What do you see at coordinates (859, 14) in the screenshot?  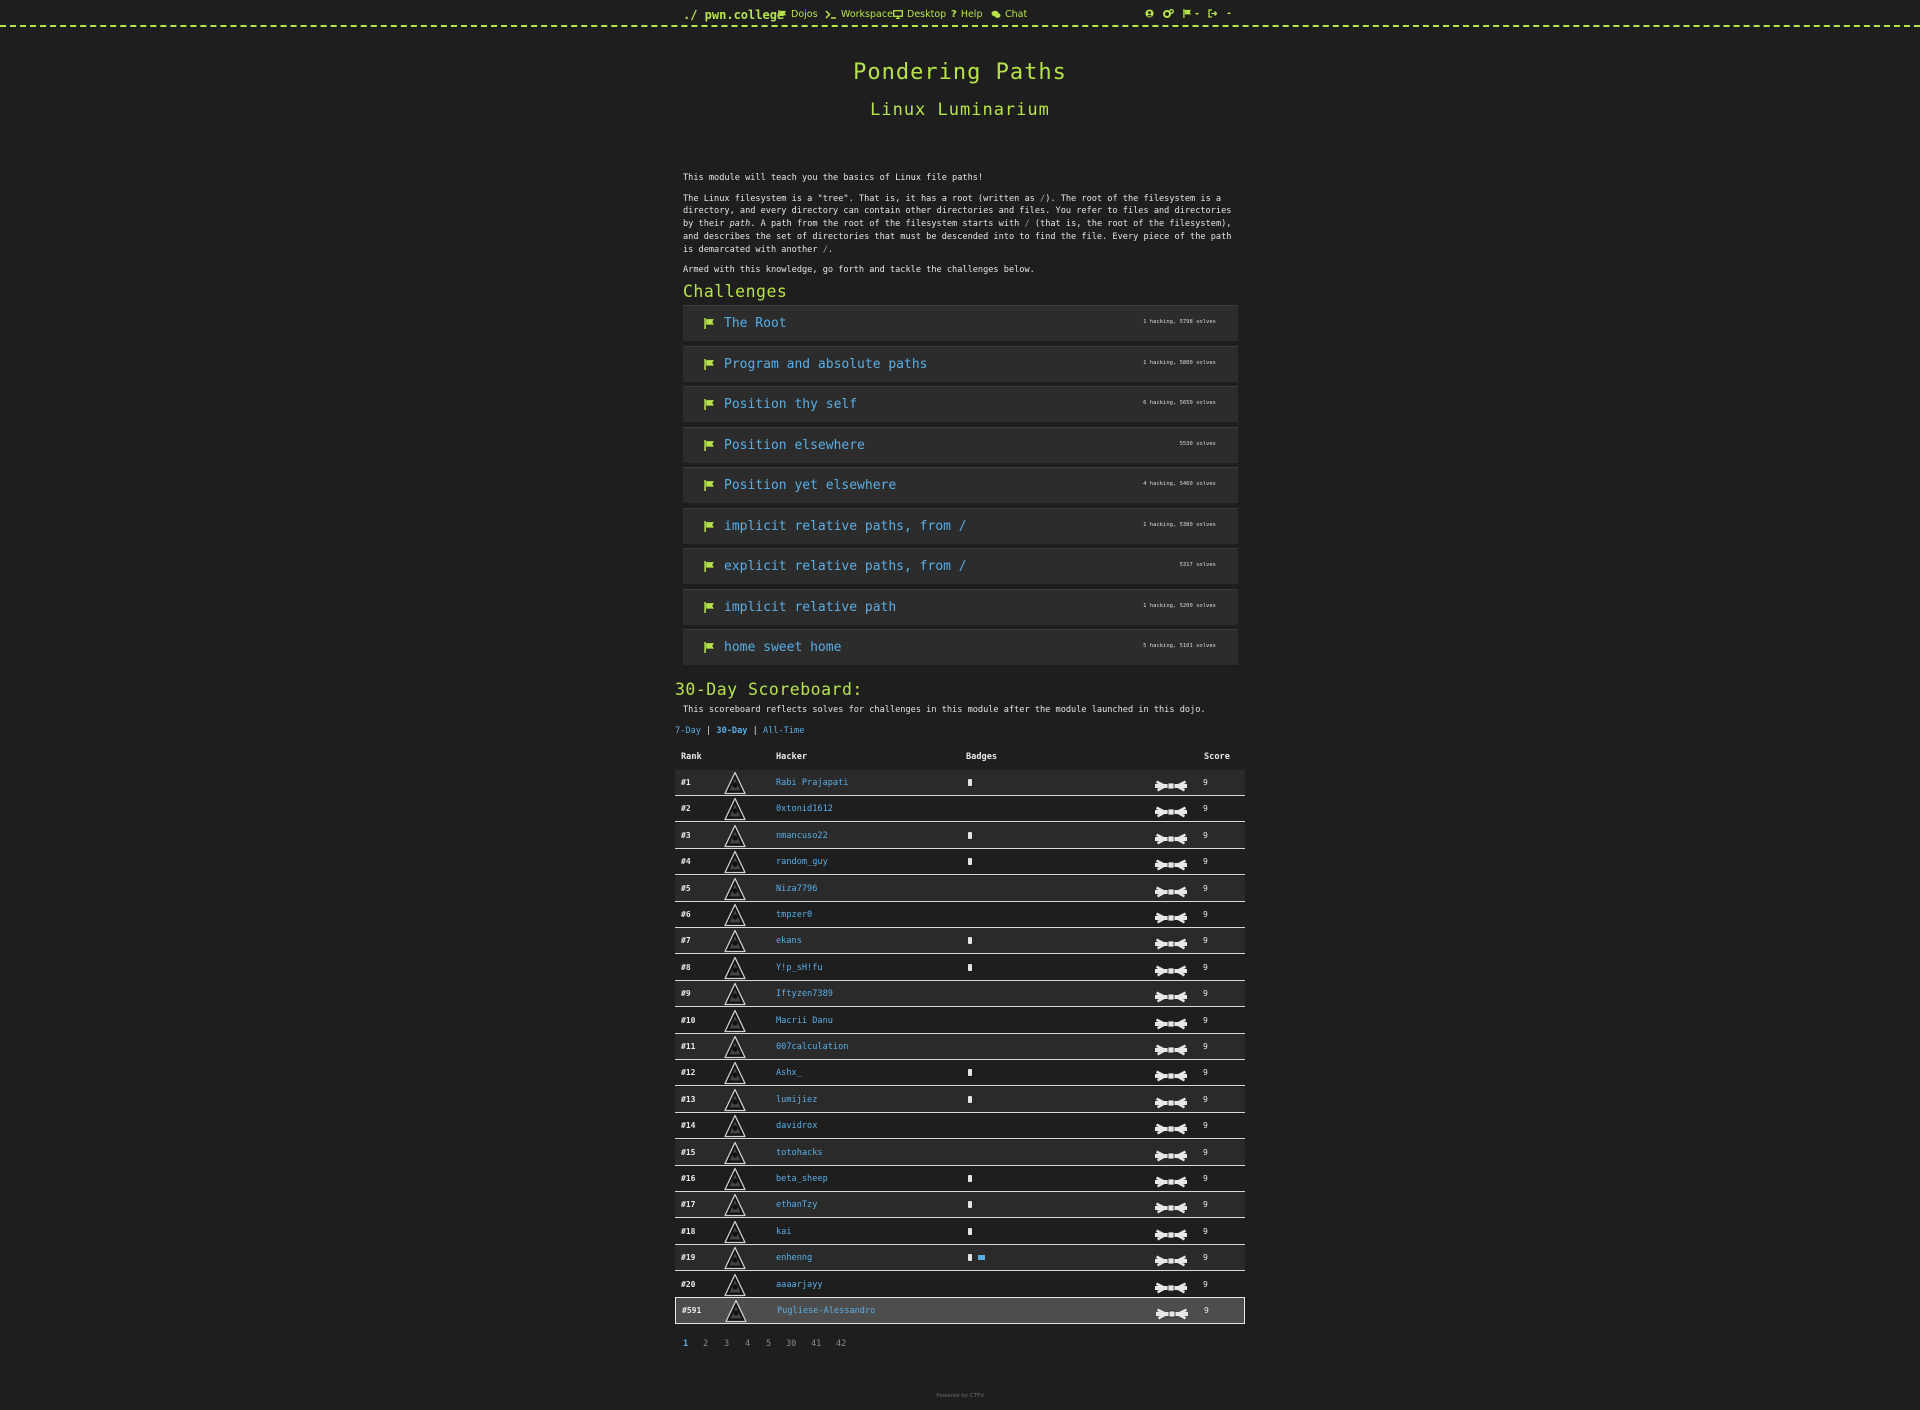 I see `nav-workspace: Workspace` at bounding box center [859, 14].